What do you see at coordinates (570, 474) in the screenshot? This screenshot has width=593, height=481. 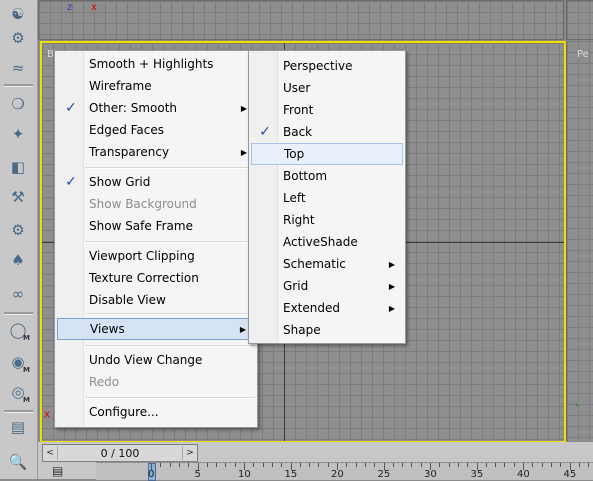 I see `timeline-tick-label: 45` at bounding box center [570, 474].